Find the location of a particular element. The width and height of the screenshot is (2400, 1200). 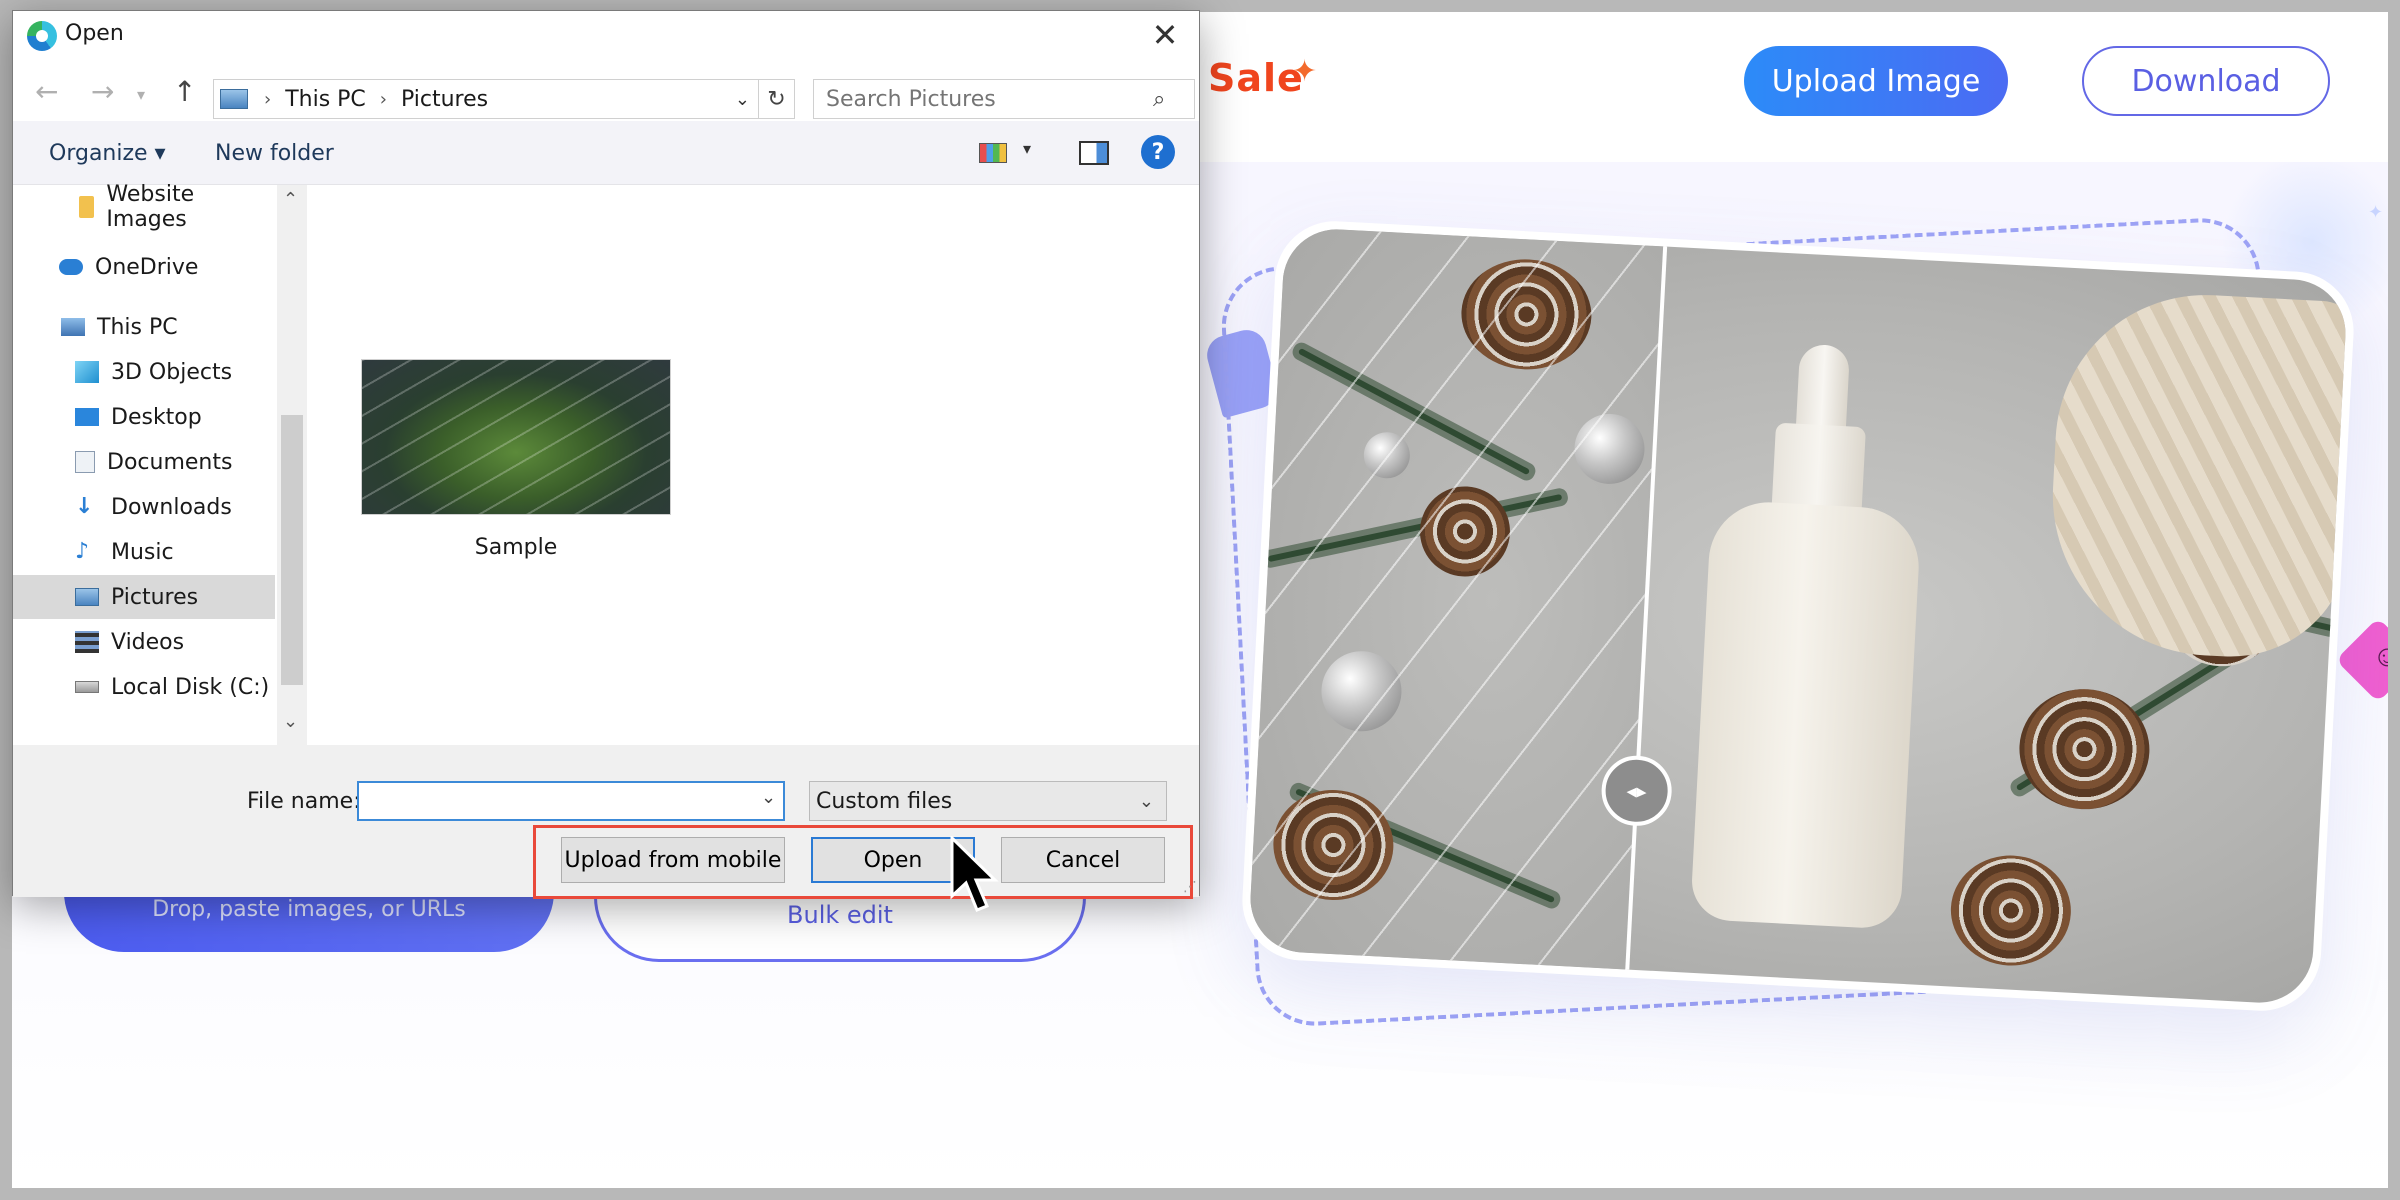

navigation-scrollbar: ⌃ ⌄ is located at coordinates (292, 465).